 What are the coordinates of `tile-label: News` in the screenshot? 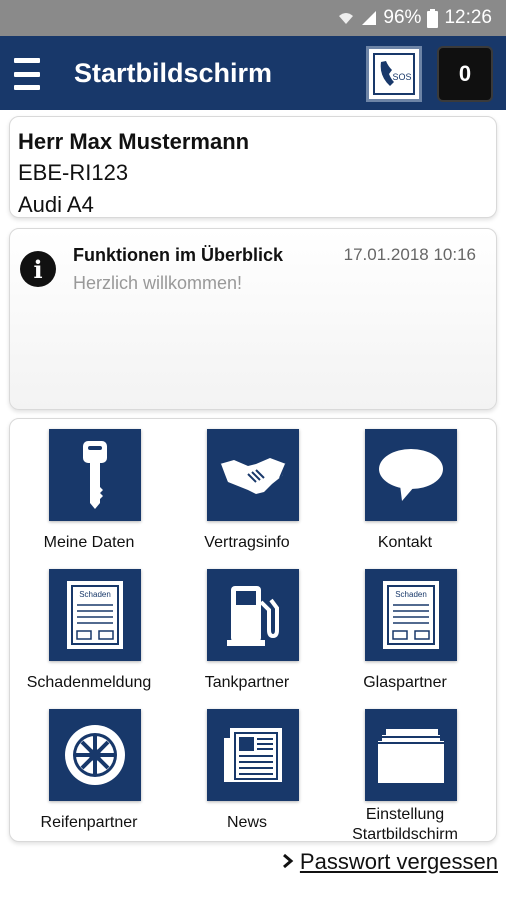 It's located at (246, 822).